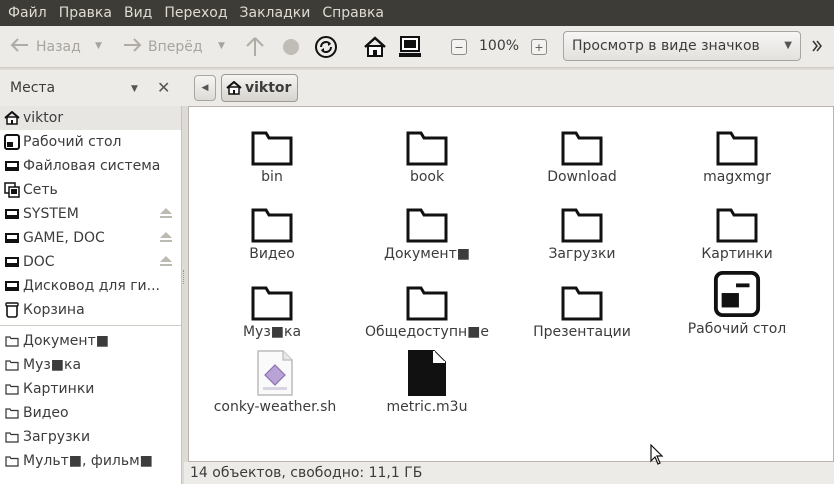 This screenshot has width=834, height=484. I want to click on file-name: Общедоступн■е, so click(427, 332).